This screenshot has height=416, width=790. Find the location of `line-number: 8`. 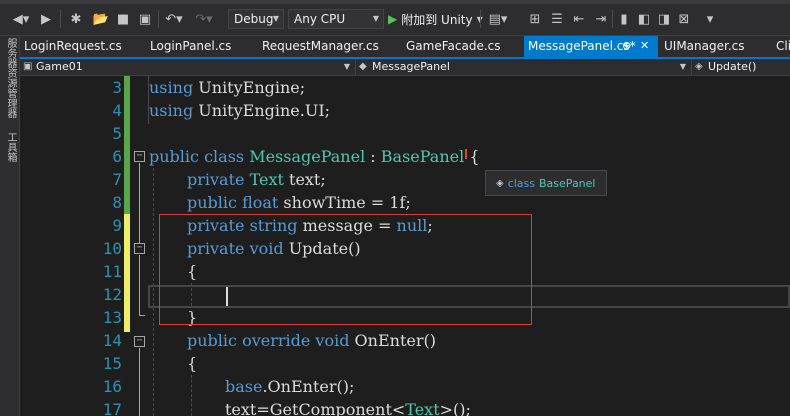

line-number: 8 is located at coordinates (117, 202).